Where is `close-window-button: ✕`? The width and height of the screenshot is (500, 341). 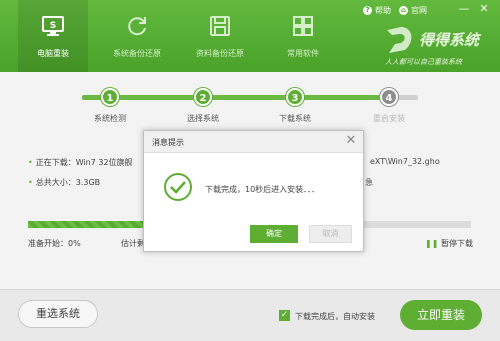 close-window-button: ✕ is located at coordinates (484, 10).